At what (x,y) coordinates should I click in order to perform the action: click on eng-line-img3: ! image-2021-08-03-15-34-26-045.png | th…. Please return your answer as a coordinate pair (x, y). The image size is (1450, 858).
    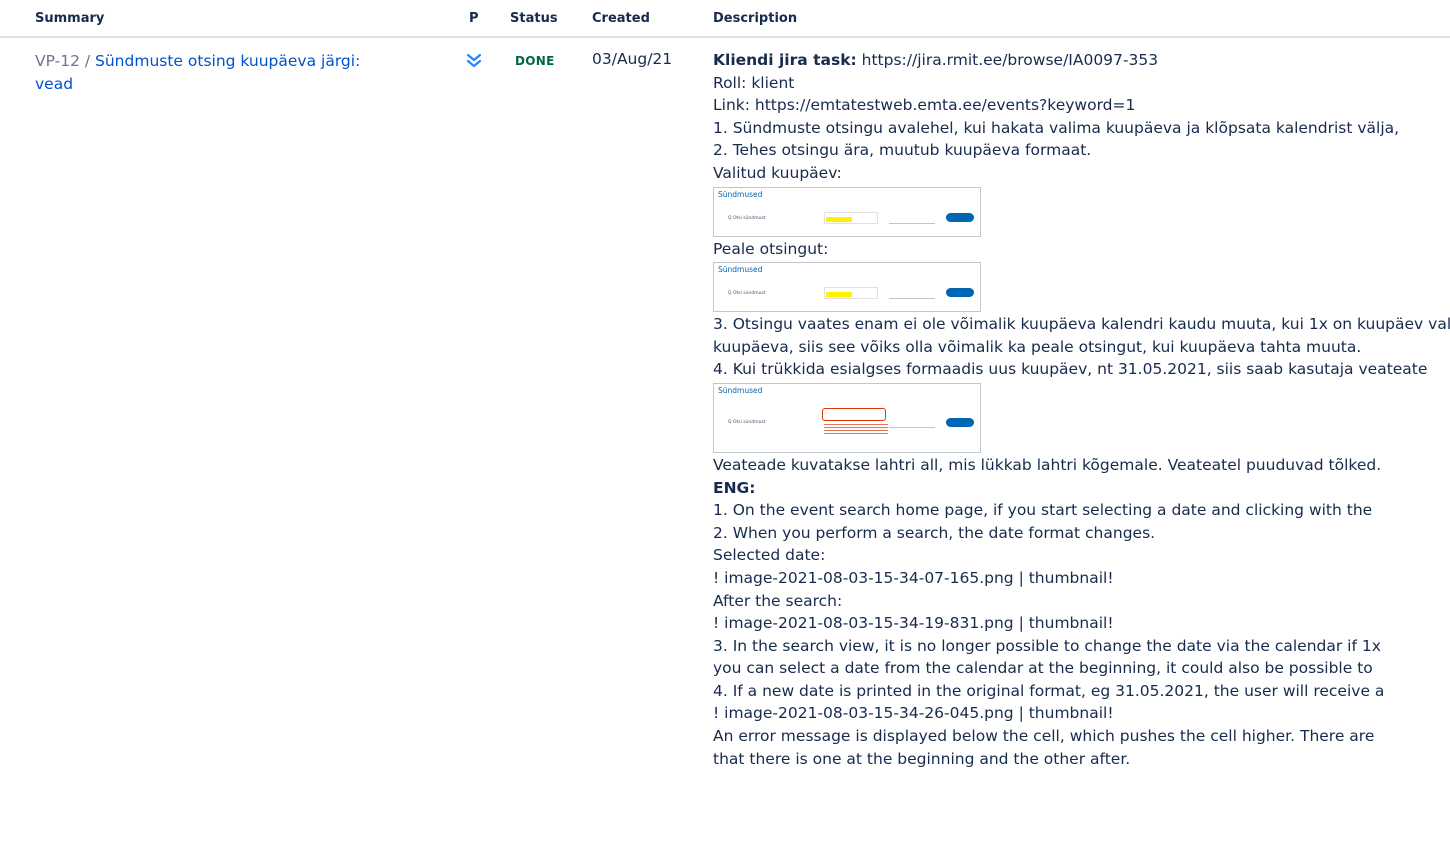
    Looking at the image, I should click on (913, 713).